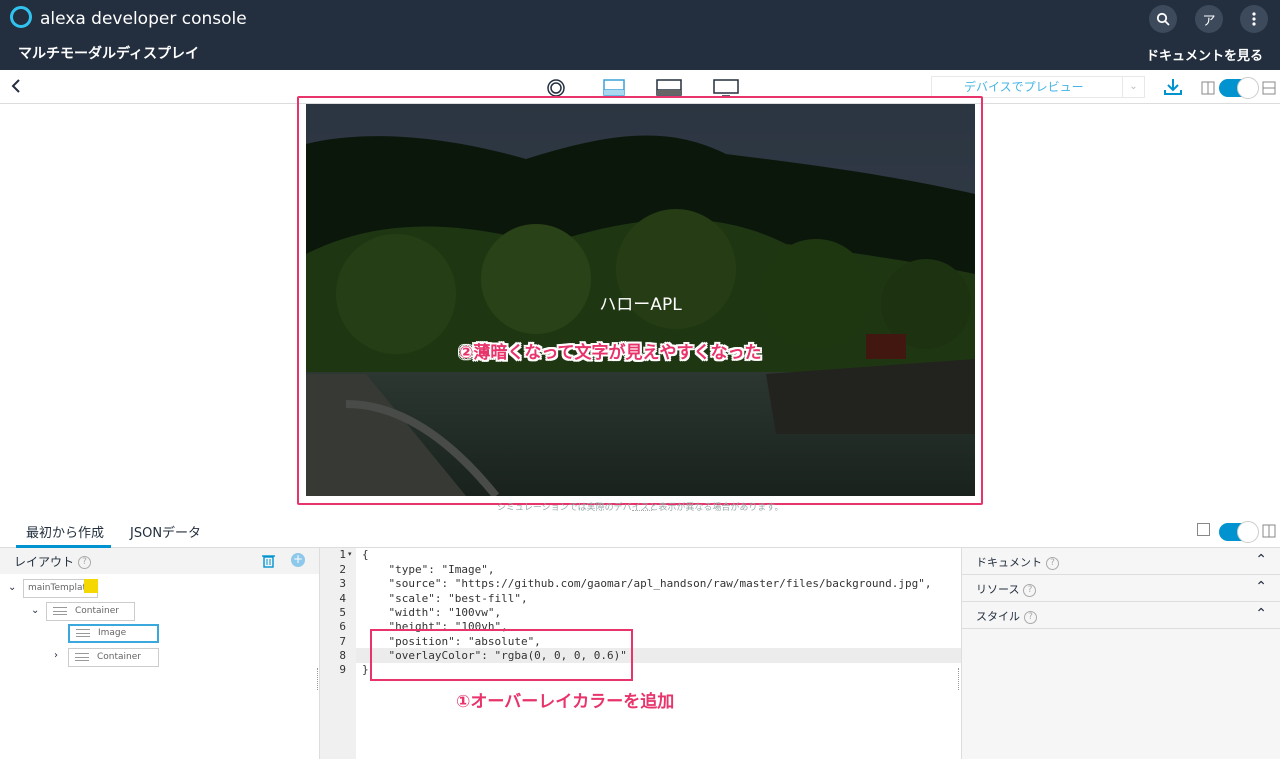 This screenshot has height=759, width=1280. I want to click on trash-icon, so click(268, 562).